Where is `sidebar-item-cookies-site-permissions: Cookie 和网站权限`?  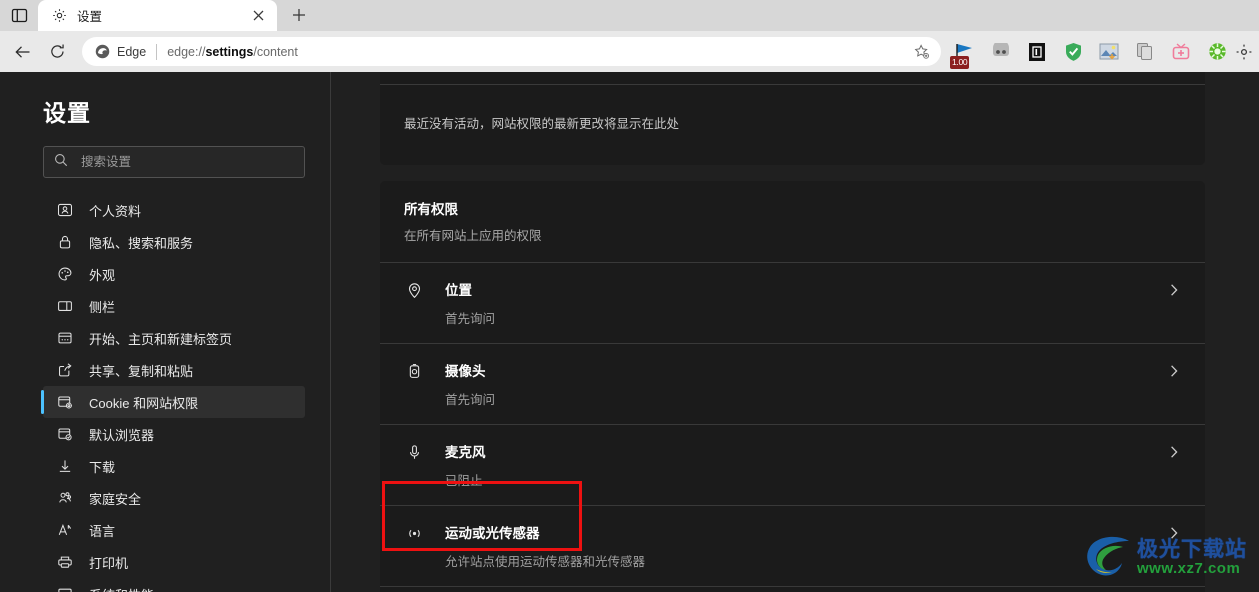
sidebar-item-cookies-site-permissions: Cookie 和网站权限 is located at coordinates (173, 402).